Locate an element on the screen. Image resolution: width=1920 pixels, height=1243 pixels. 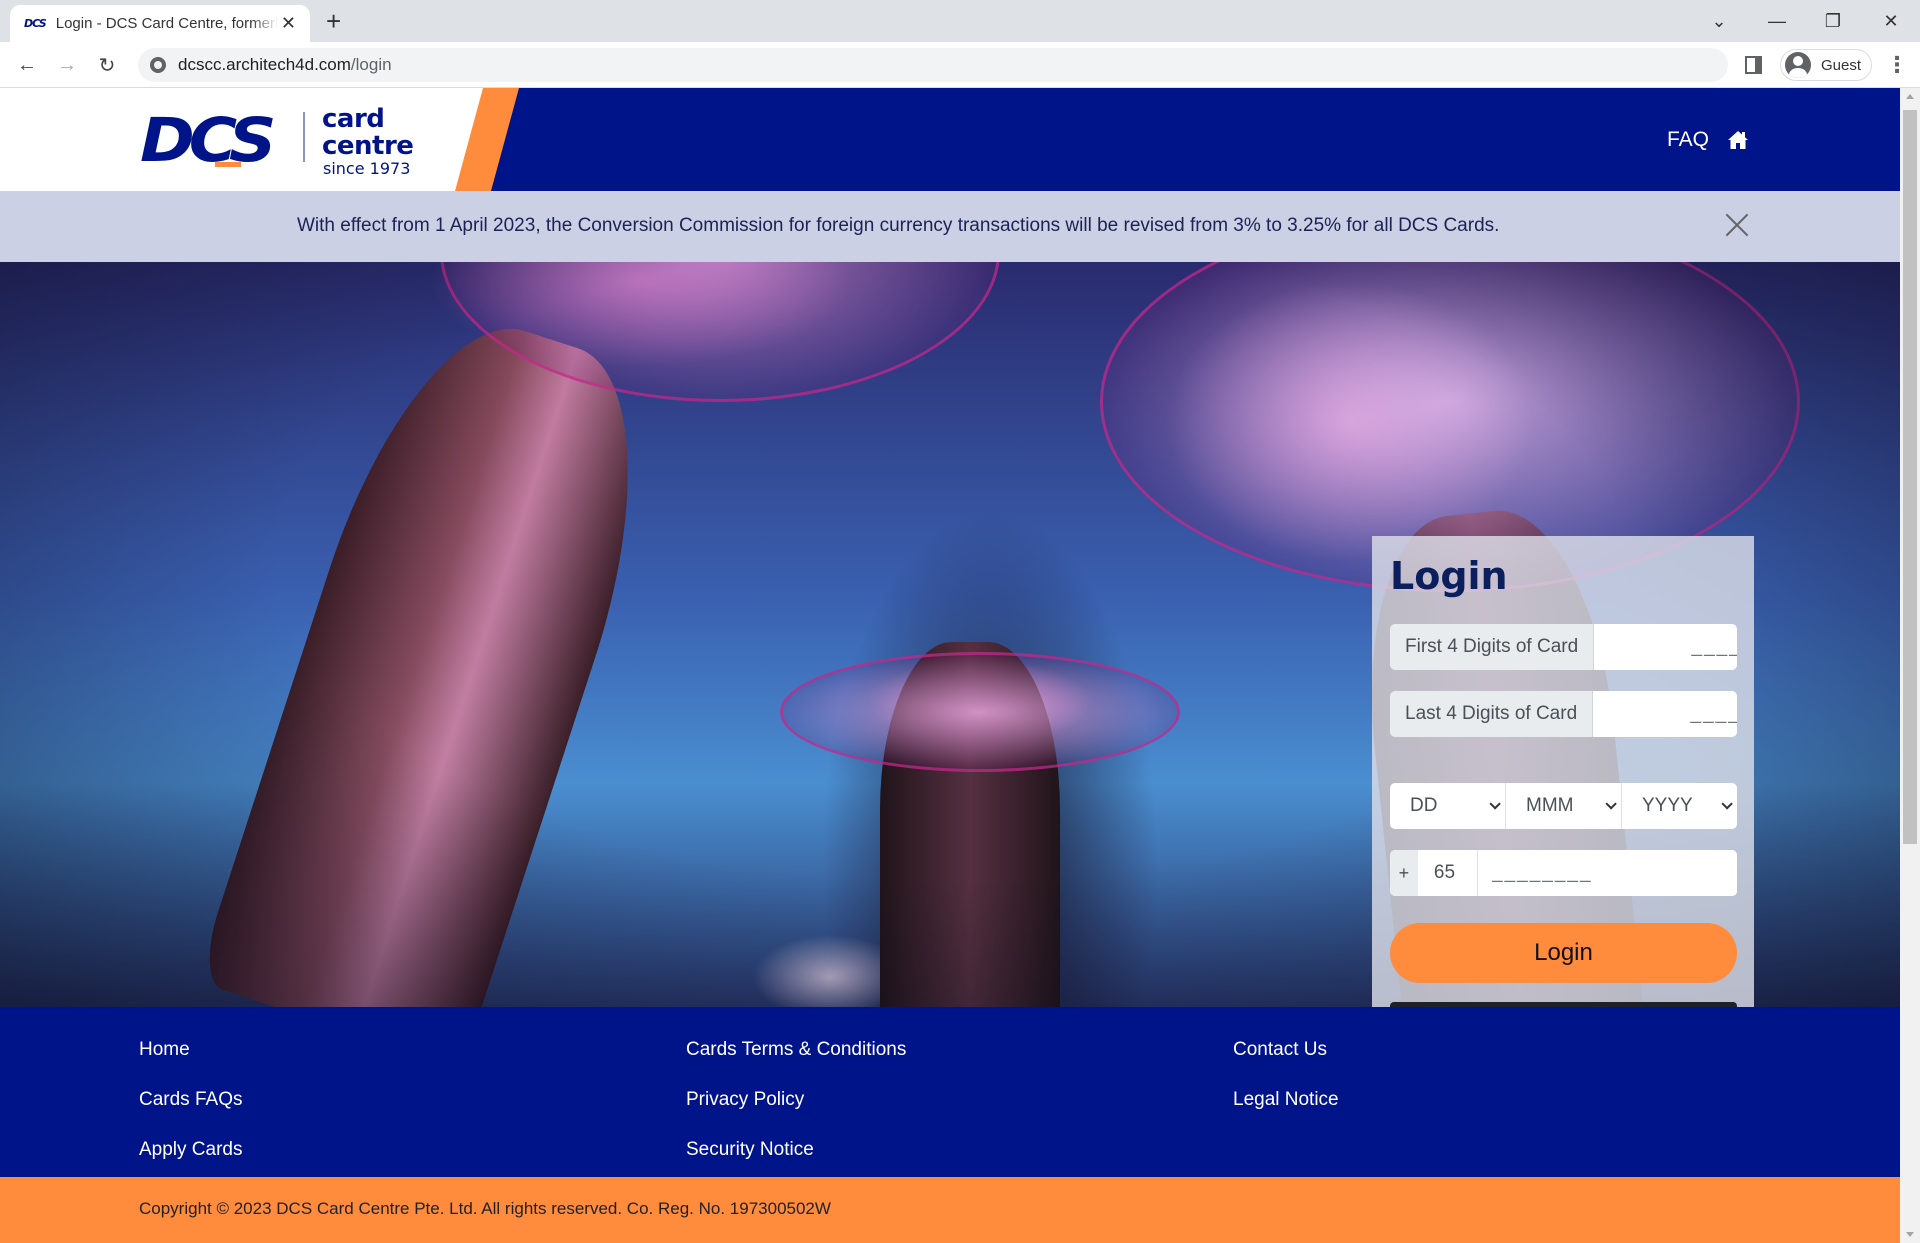
profile-button: Guest is located at coordinates (1826, 65).